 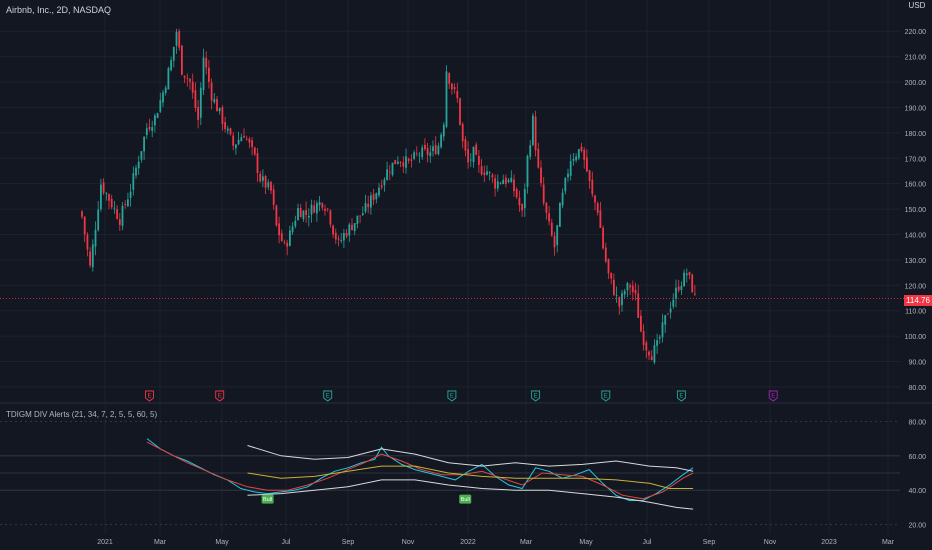 What do you see at coordinates (888, 542) in the screenshot?
I see `time-tick-label: Mar` at bounding box center [888, 542].